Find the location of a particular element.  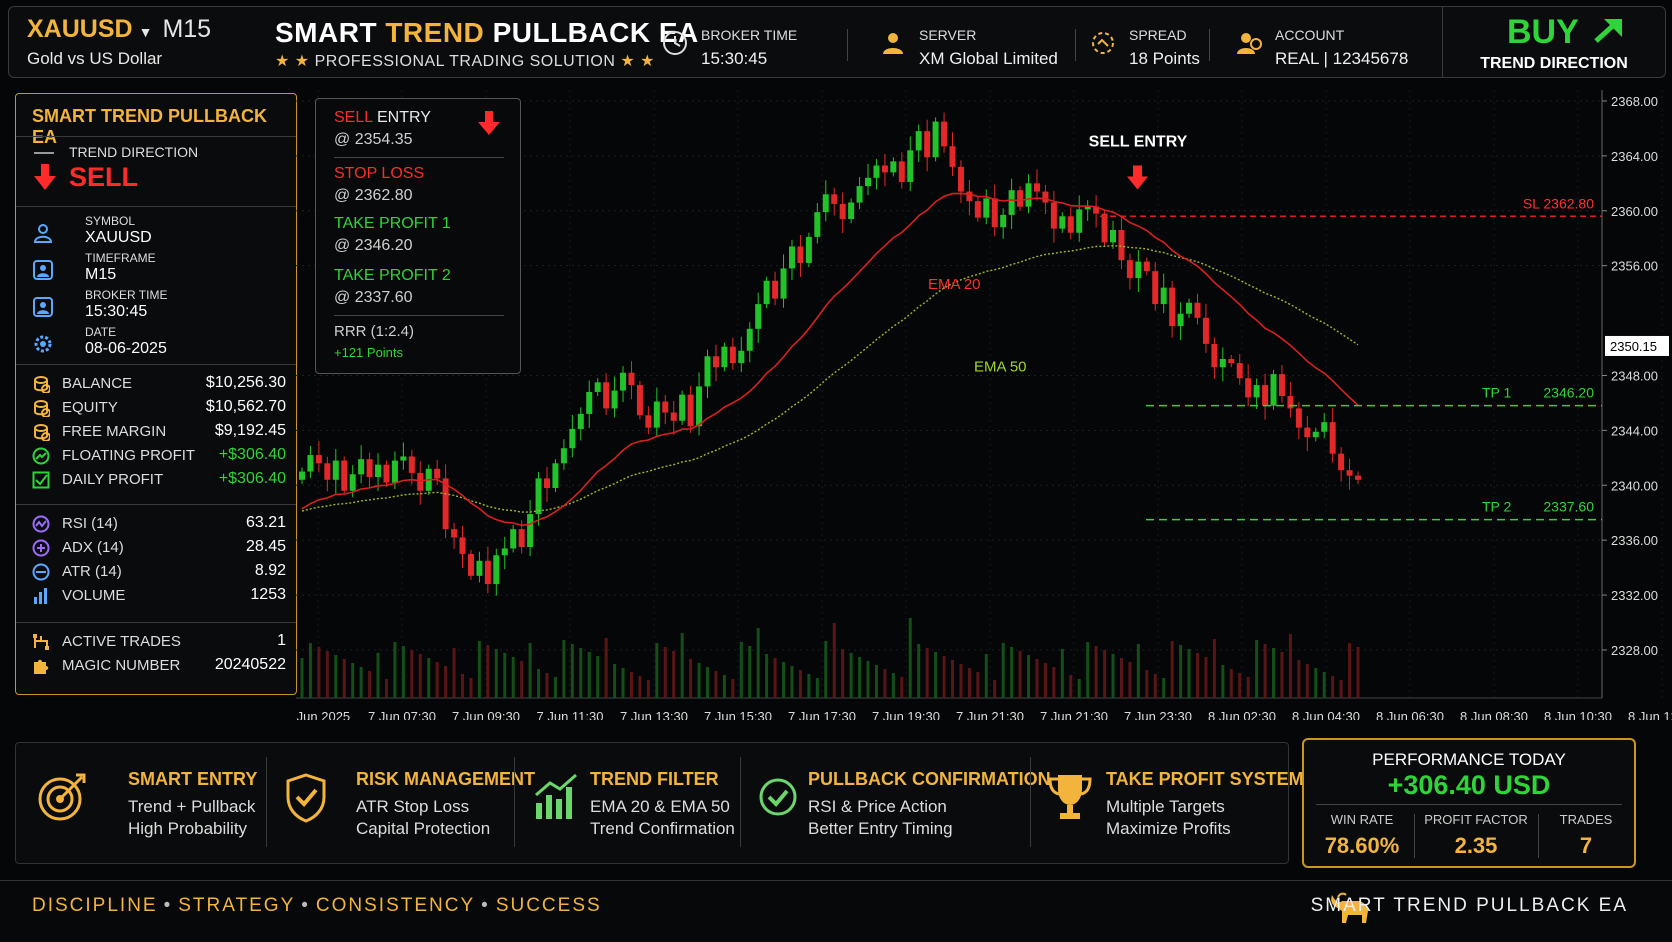

tagline: ★ ★ PROFESSIONAL TRADING SOLUTION ★ ★ is located at coordinates (465, 61).